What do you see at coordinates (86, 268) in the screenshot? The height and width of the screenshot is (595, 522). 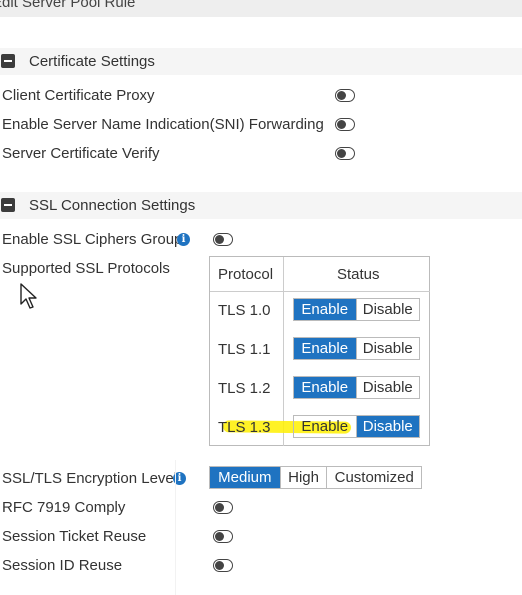 I see `supported-ssl-protocols-label: Supported SSL Protocols` at bounding box center [86, 268].